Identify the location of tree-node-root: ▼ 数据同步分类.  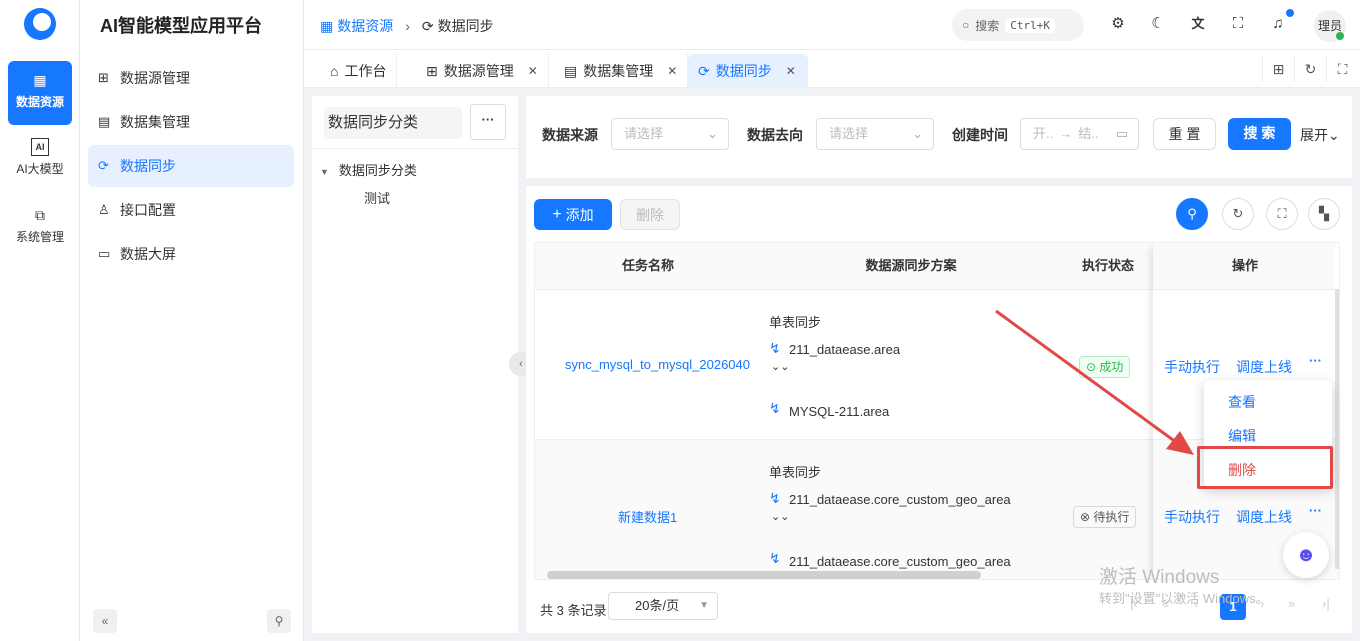
(368, 169).